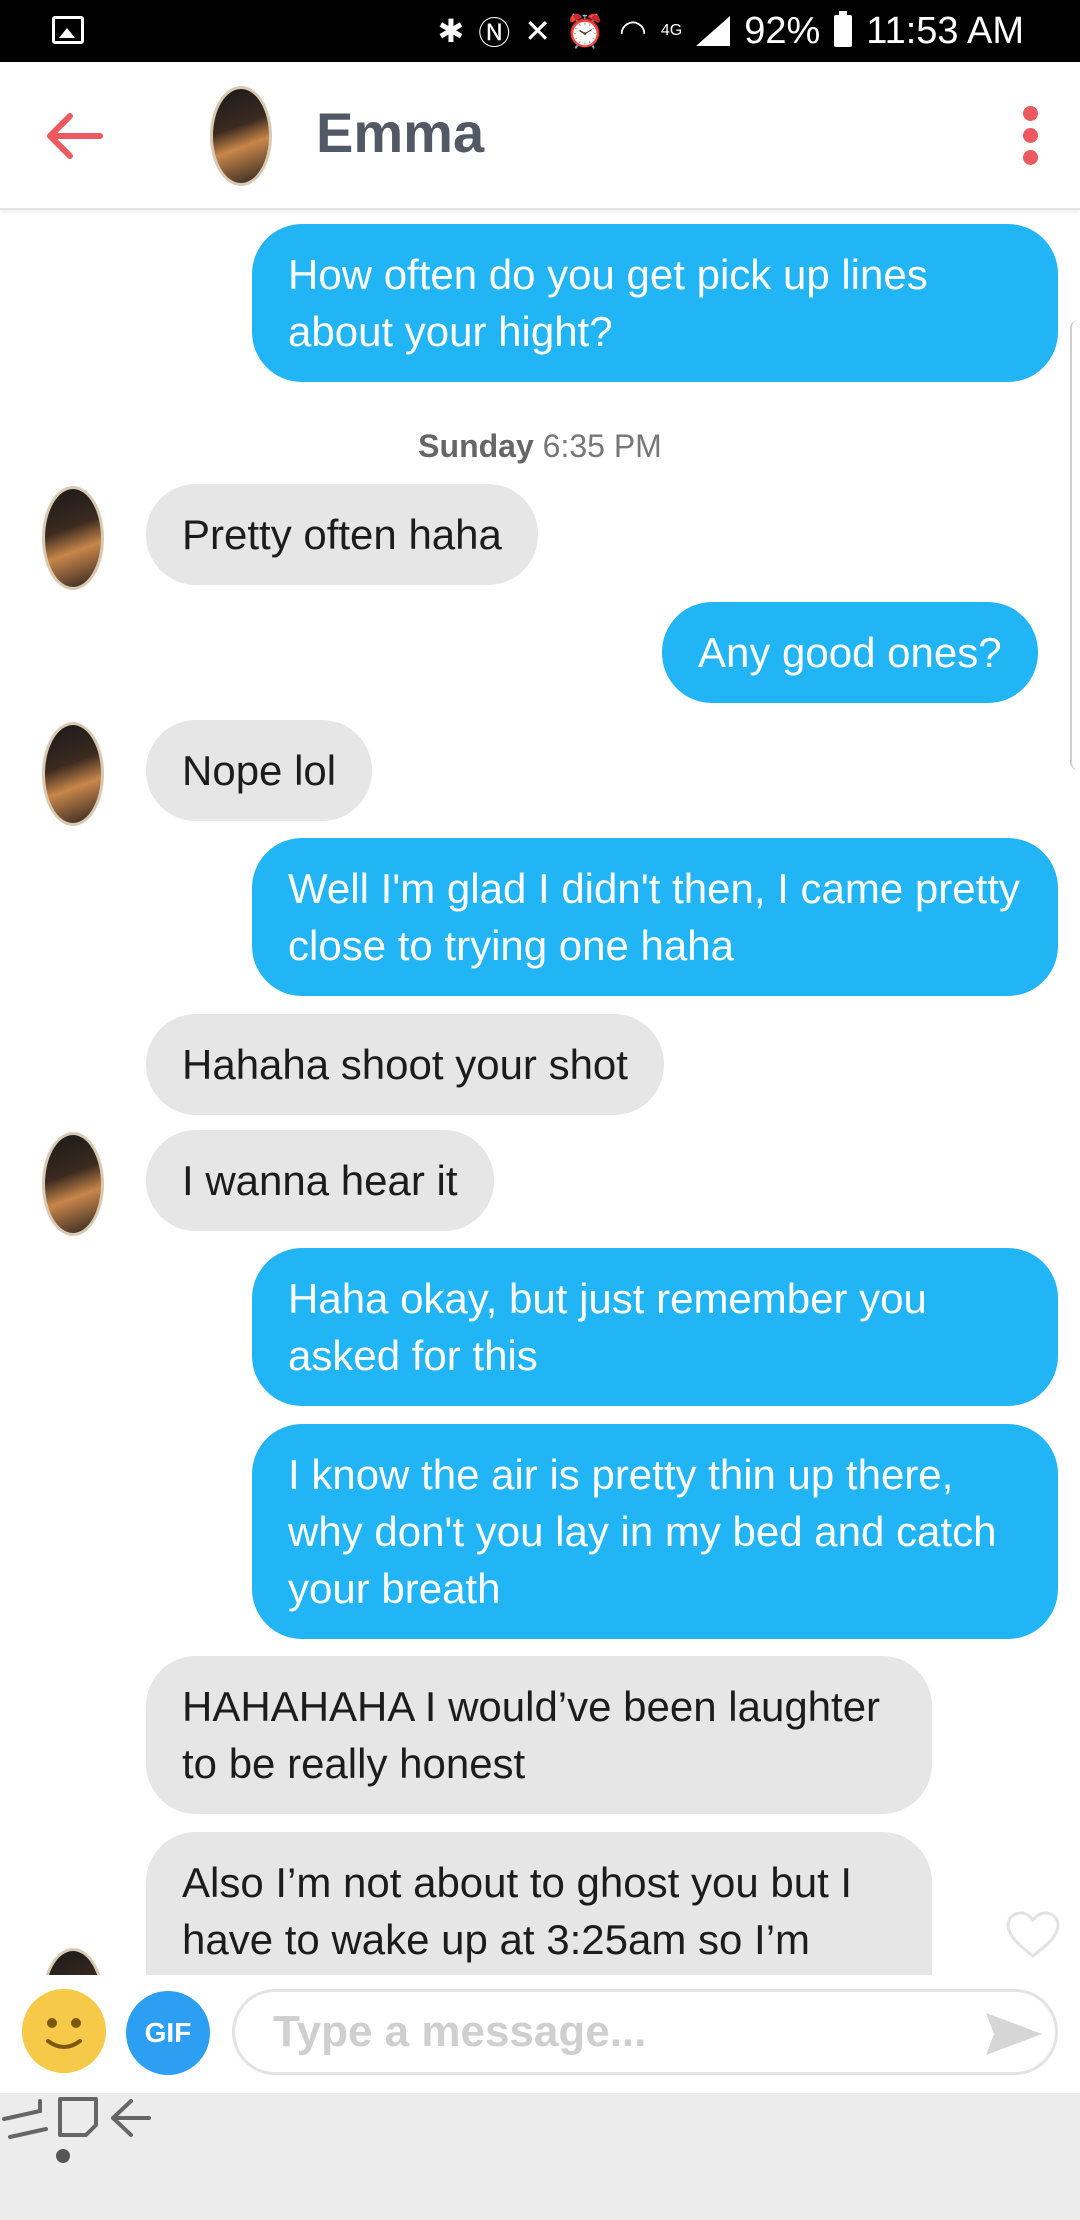  Describe the element at coordinates (73, 136) in the screenshot. I see `back-arrow-icon` at that location.